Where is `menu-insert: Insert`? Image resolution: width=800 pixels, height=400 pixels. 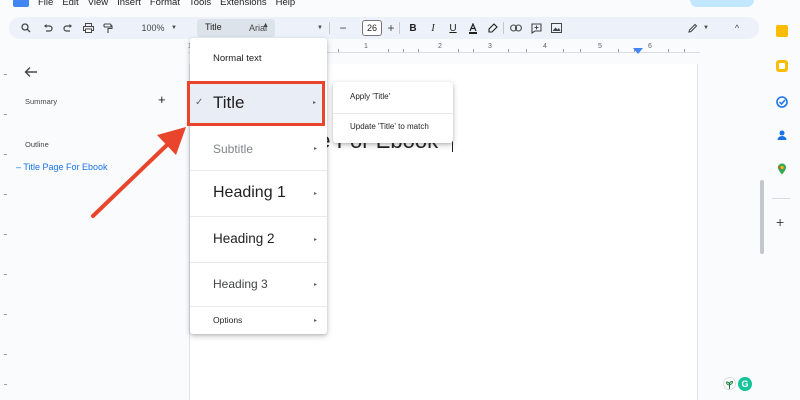 menu-insert: Insert is located at coordinates (129, 4).